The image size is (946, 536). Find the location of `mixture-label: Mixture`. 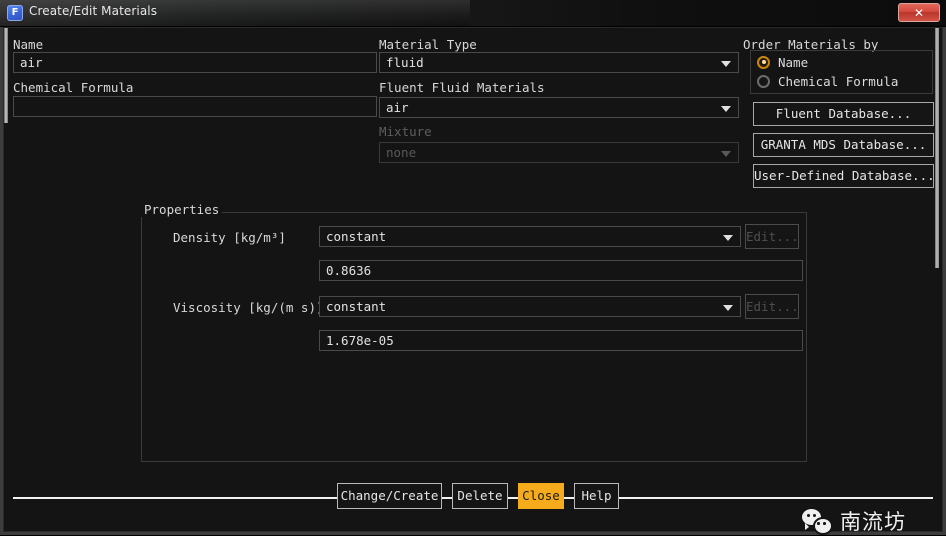

mixture-label: Mixture is located at coordinates (405, 131).